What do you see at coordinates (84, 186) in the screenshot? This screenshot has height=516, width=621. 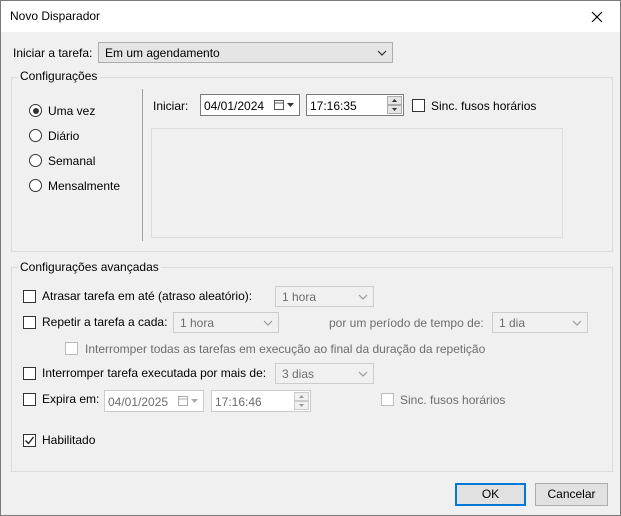 I see `radio-monthly-label: Mensalmente` at bounding box center [84, 186].